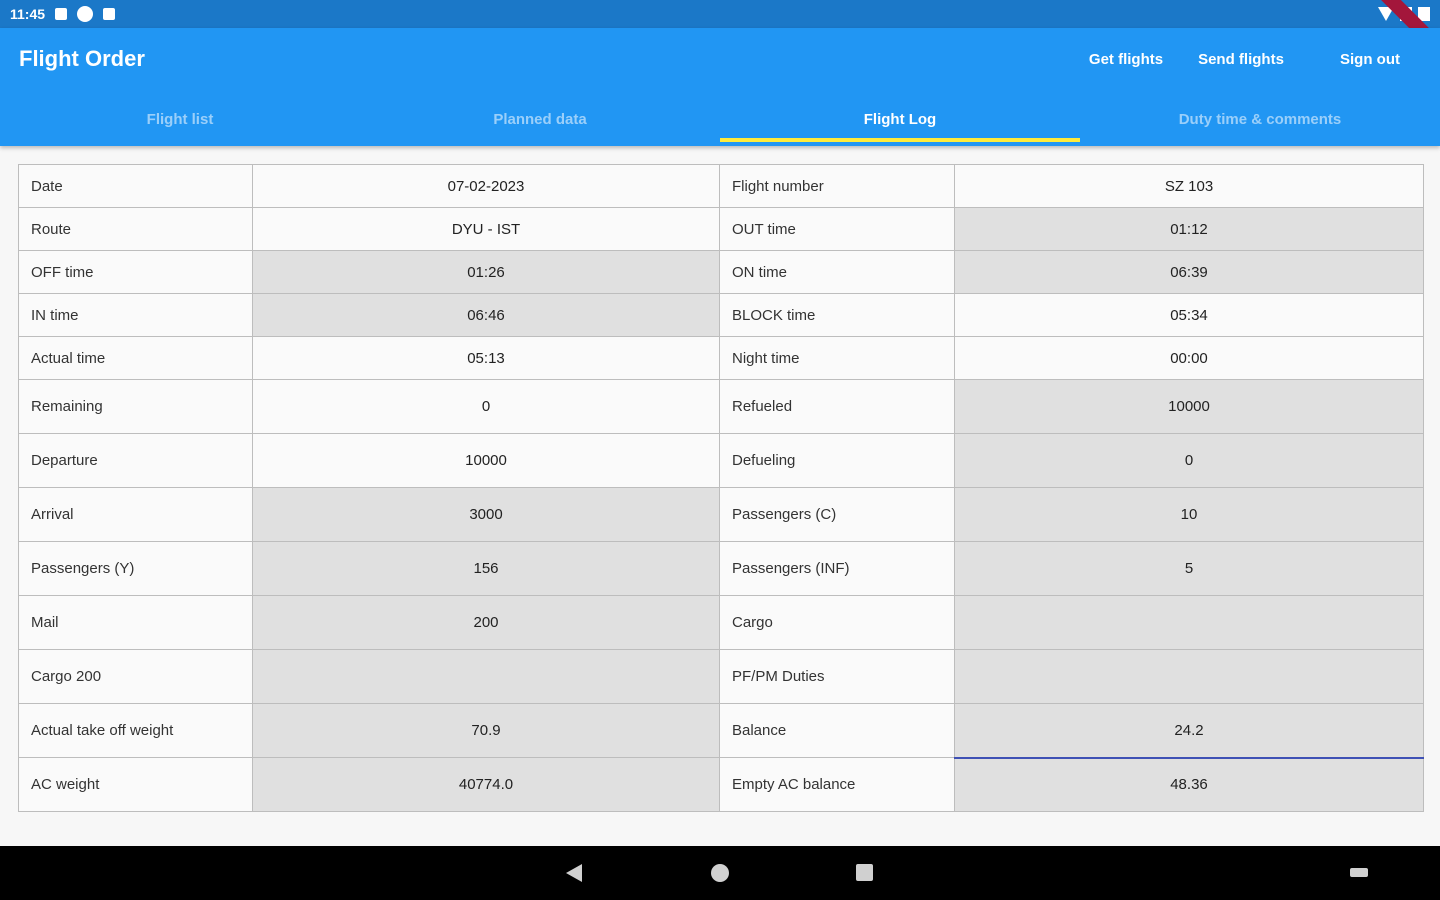 The width and height of the screenshot is (1440, 900). I want to click on cell-label: BLOCK time, so click(837, 315).